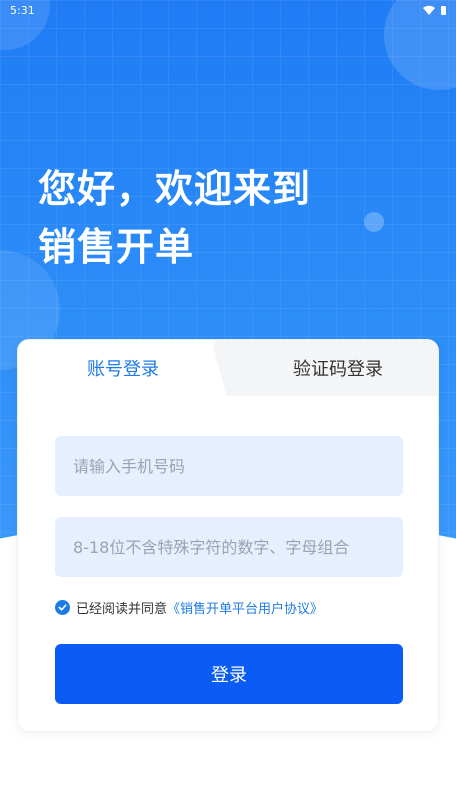  Describe the element at coordinates (22, 10) in the screenshot. I see `status-time: 5:31` at that location.